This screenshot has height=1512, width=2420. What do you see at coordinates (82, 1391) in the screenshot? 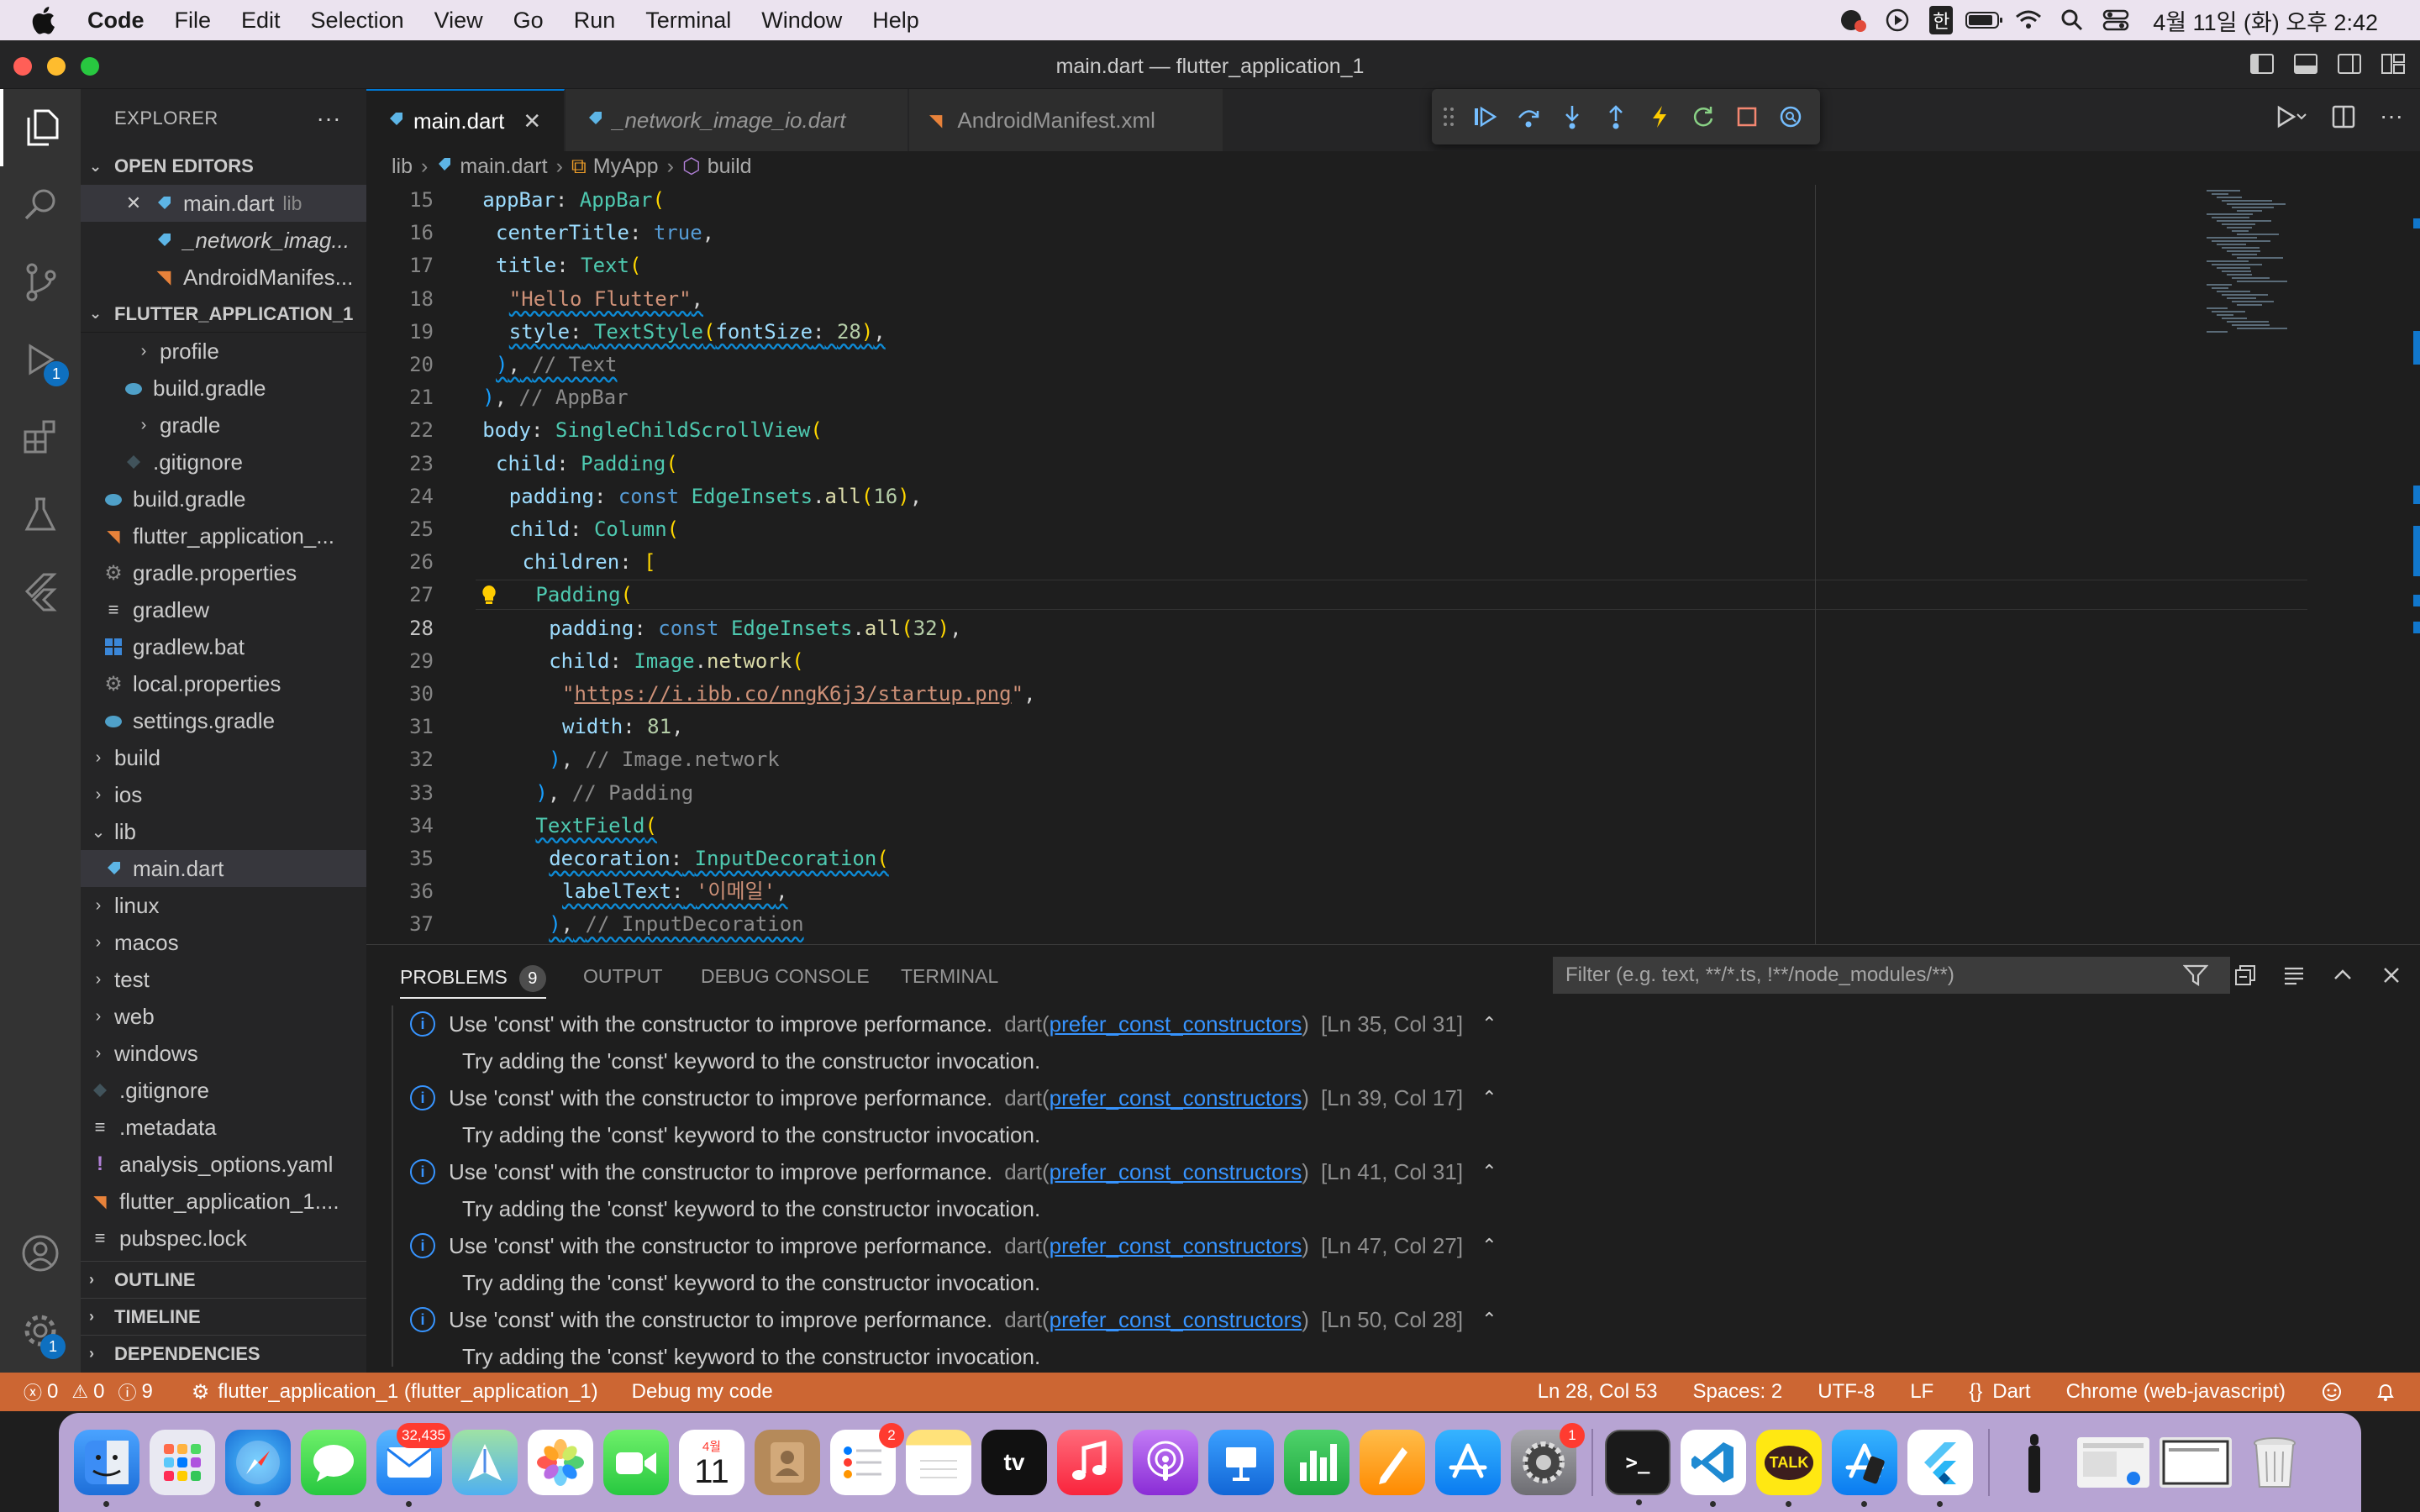
I see `problems-status: ⓧ 0 ⚠ 0 ⓘ 9` at bounding box center [82, 1391].